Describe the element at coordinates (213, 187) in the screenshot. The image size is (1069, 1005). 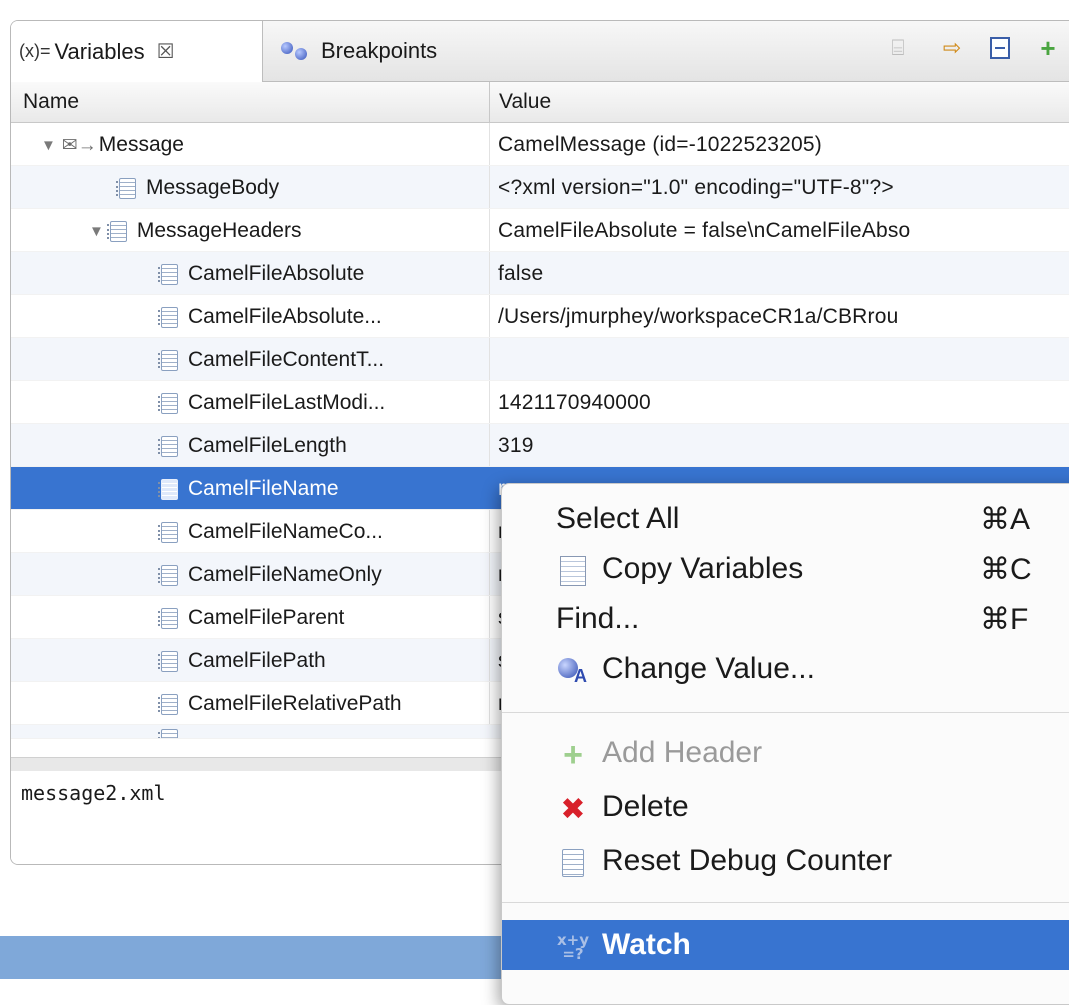
I see `variable-name: MessageBody` at that location.